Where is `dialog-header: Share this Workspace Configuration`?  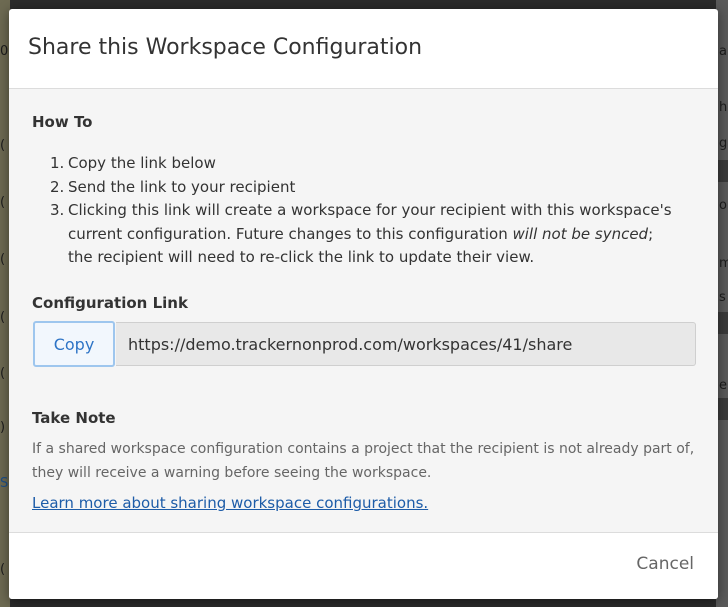
dialog-header: Share this Workspace Configuration is located at coordinates (363, 49).